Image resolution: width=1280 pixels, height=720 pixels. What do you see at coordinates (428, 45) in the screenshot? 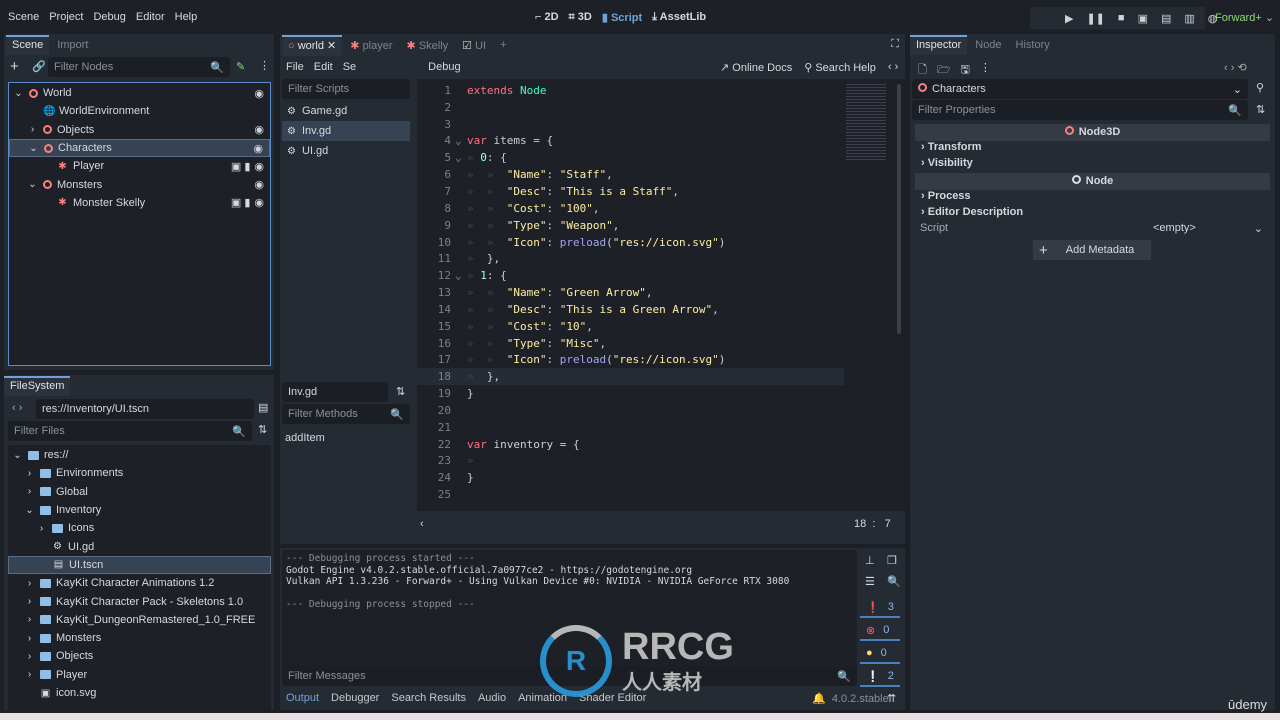
I see `tab-skelly: ✱ Skelly` at bounding box center [428, 45].